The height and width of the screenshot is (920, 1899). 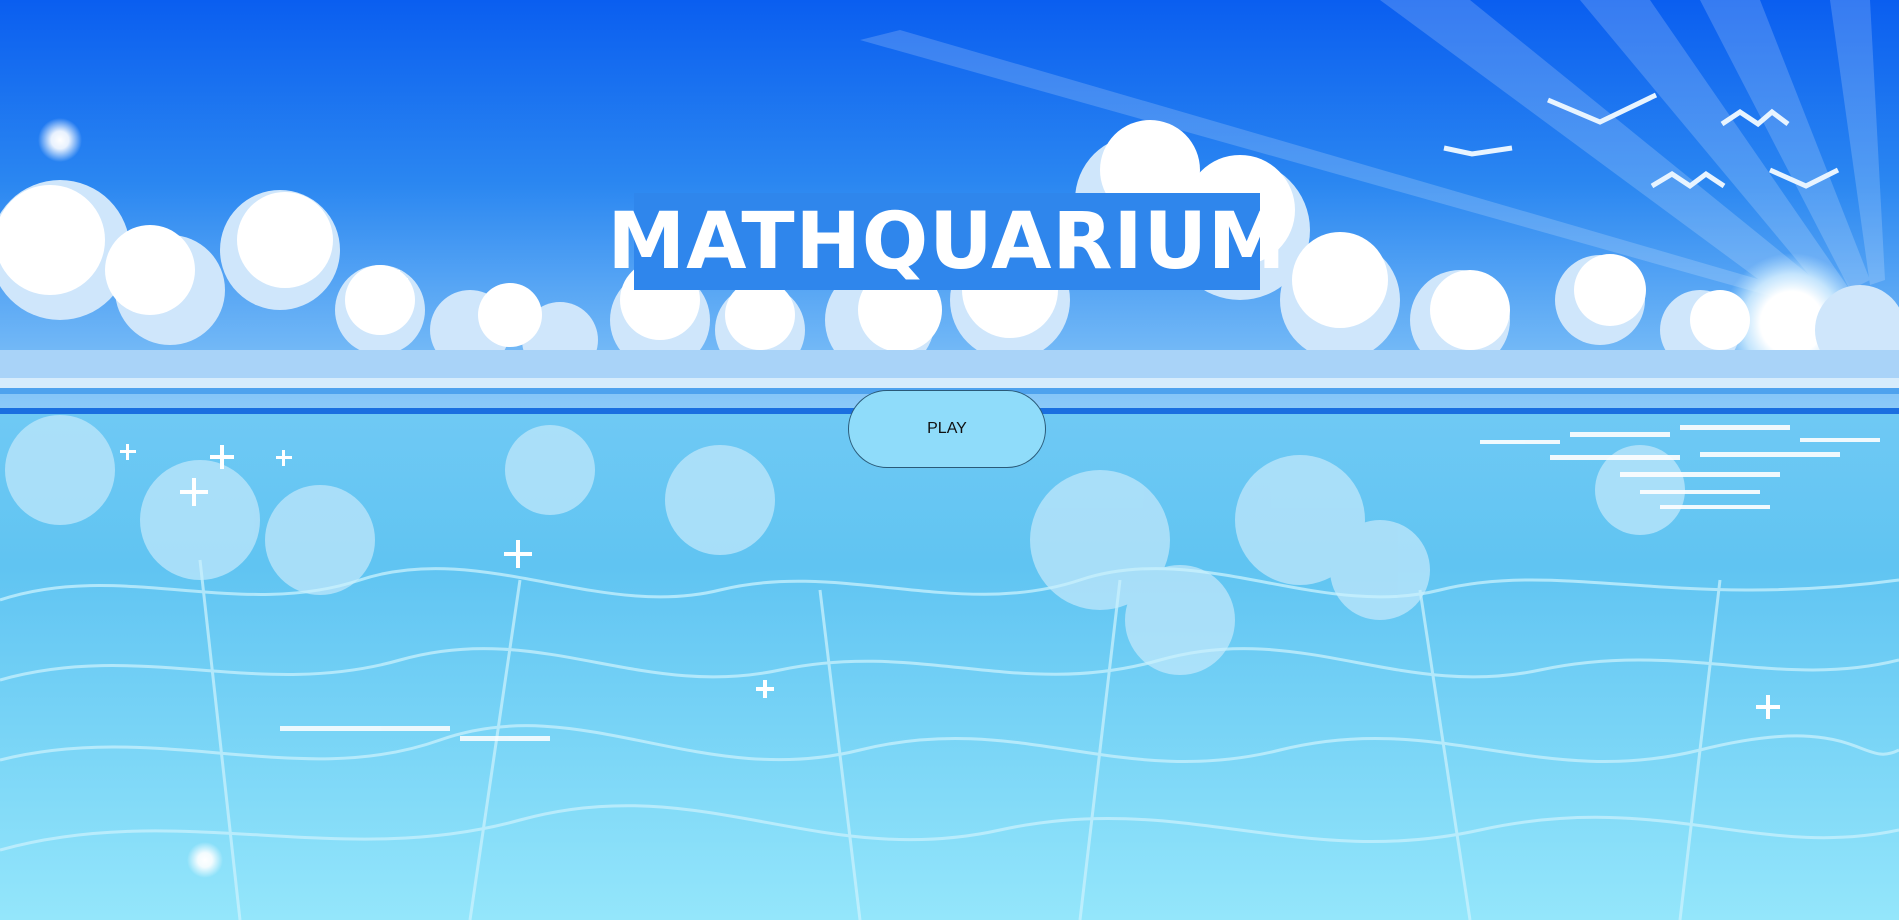 What do you see at coordinates (947, 429) in the screenshot?
I see `play-button: PLAY` at bounding box center [947, 429].